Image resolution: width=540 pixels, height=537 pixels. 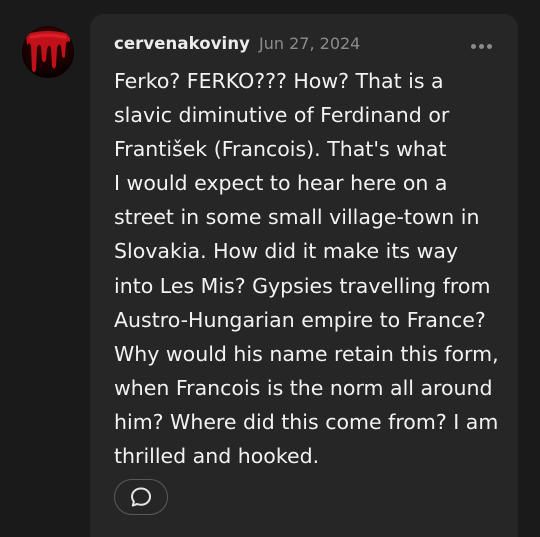 I want to click on red-dripping-avatar-icon, so click(x=48, y=52).